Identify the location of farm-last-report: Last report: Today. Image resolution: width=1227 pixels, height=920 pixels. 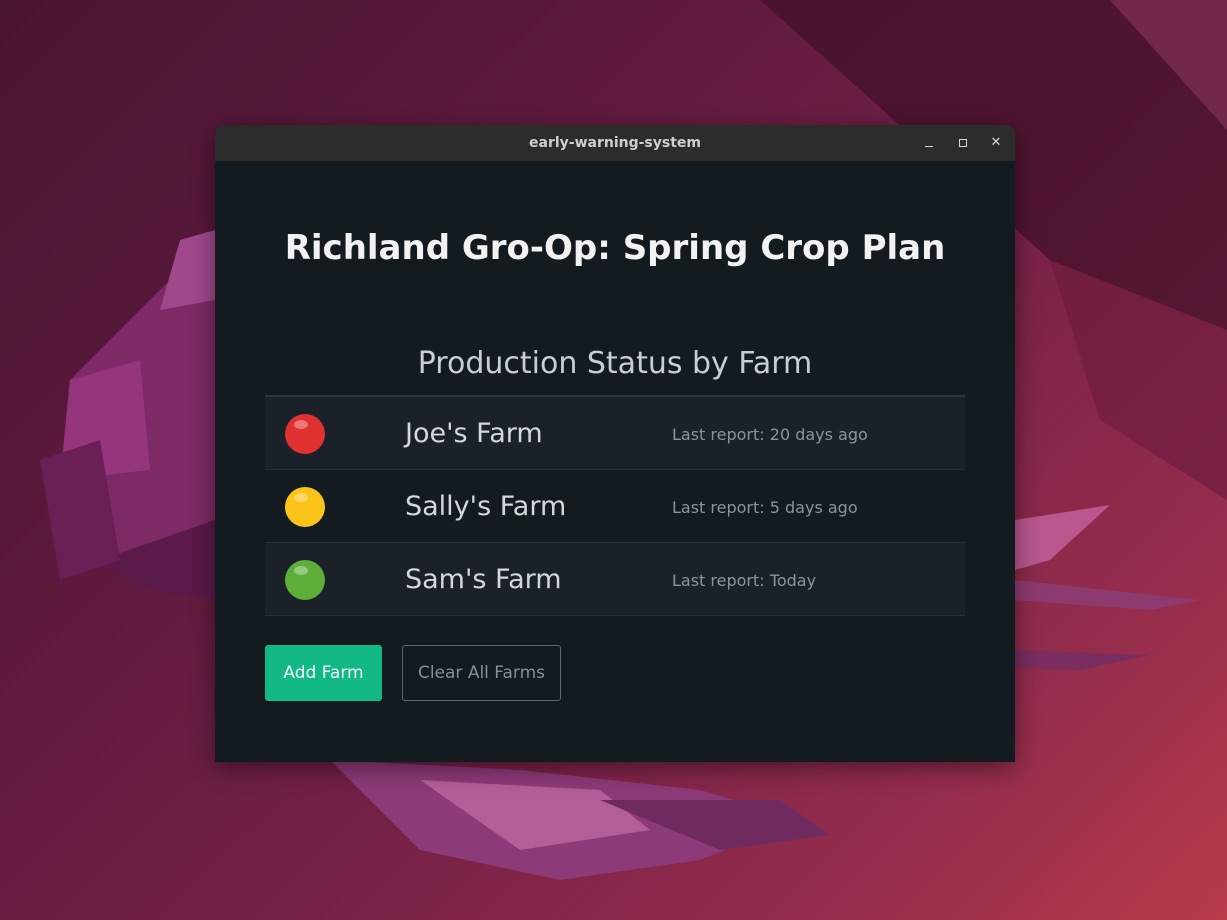
(744, 580).